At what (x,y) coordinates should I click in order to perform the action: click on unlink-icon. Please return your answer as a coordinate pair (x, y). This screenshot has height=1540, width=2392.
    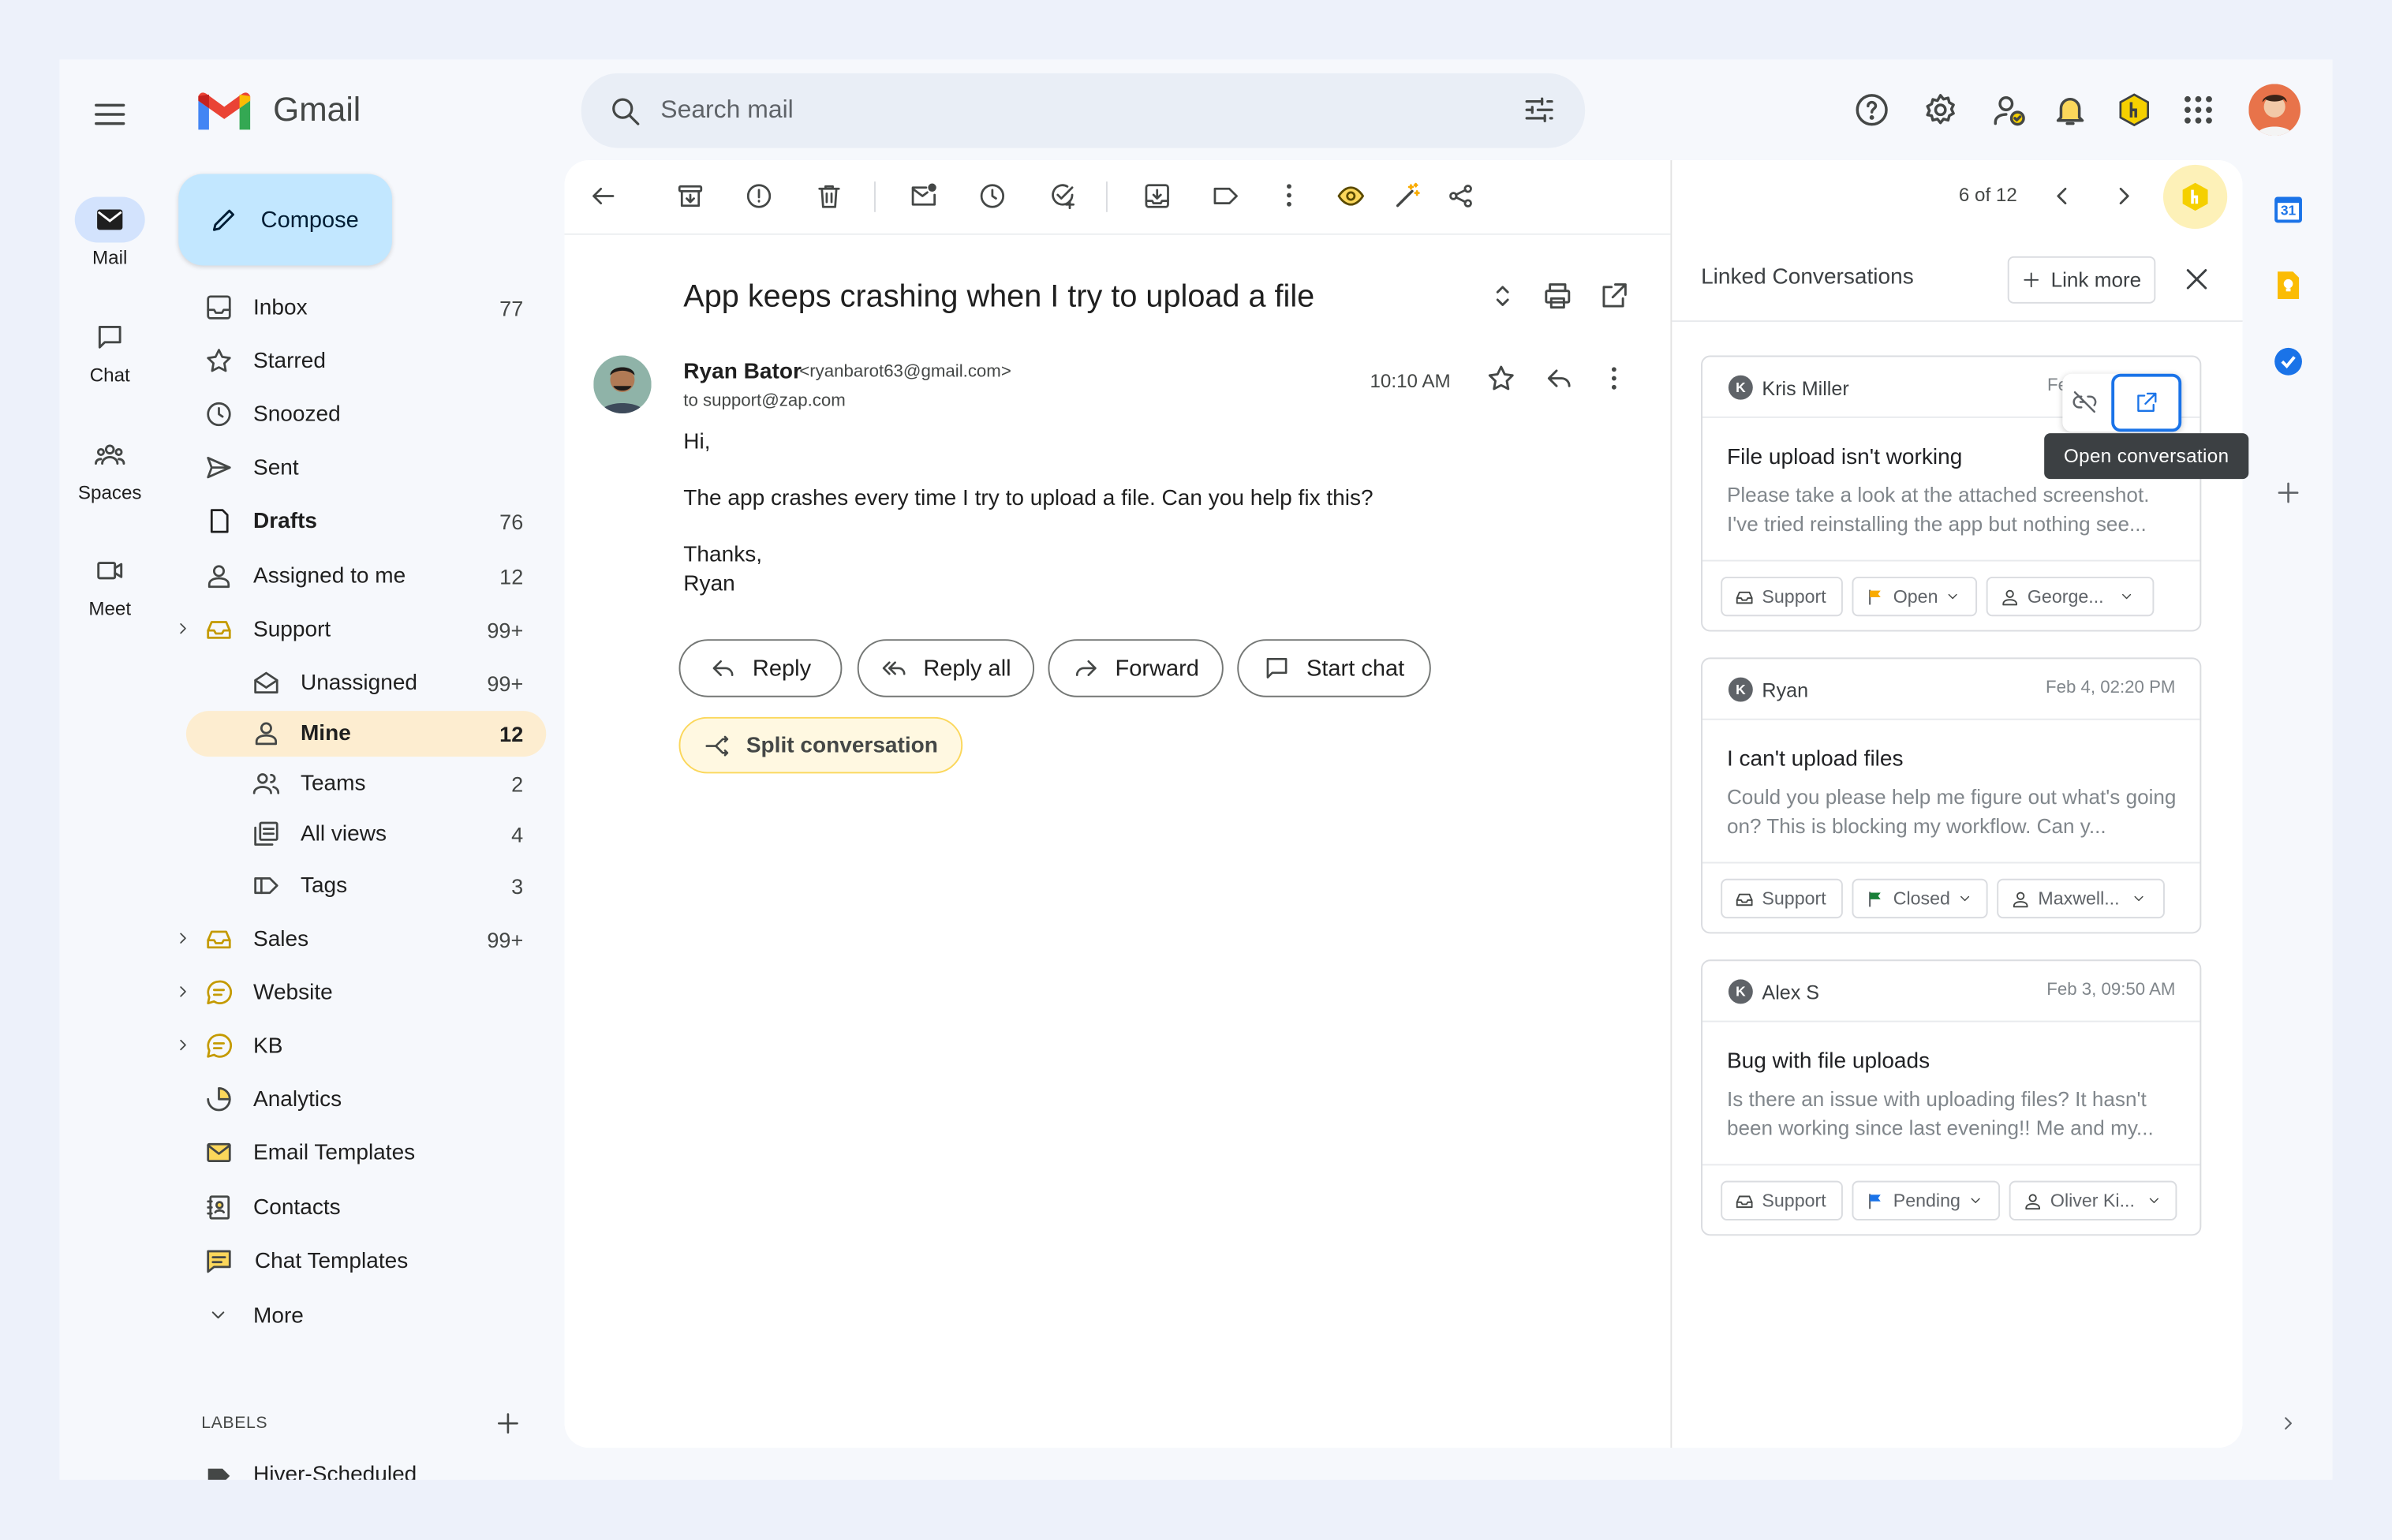
    Looking at the image, I should click on (2085, 402).